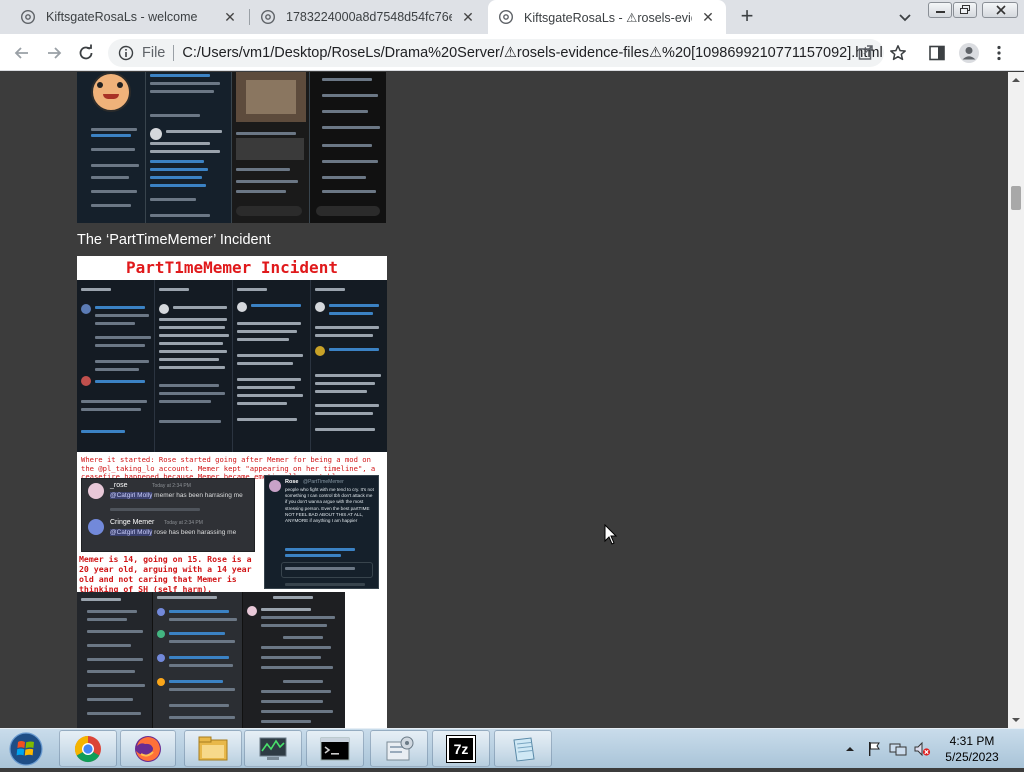  Describe the element at coordinates (198, 495) in the screenshot. I see `discord-text: memer has been harrasing me` at that location.